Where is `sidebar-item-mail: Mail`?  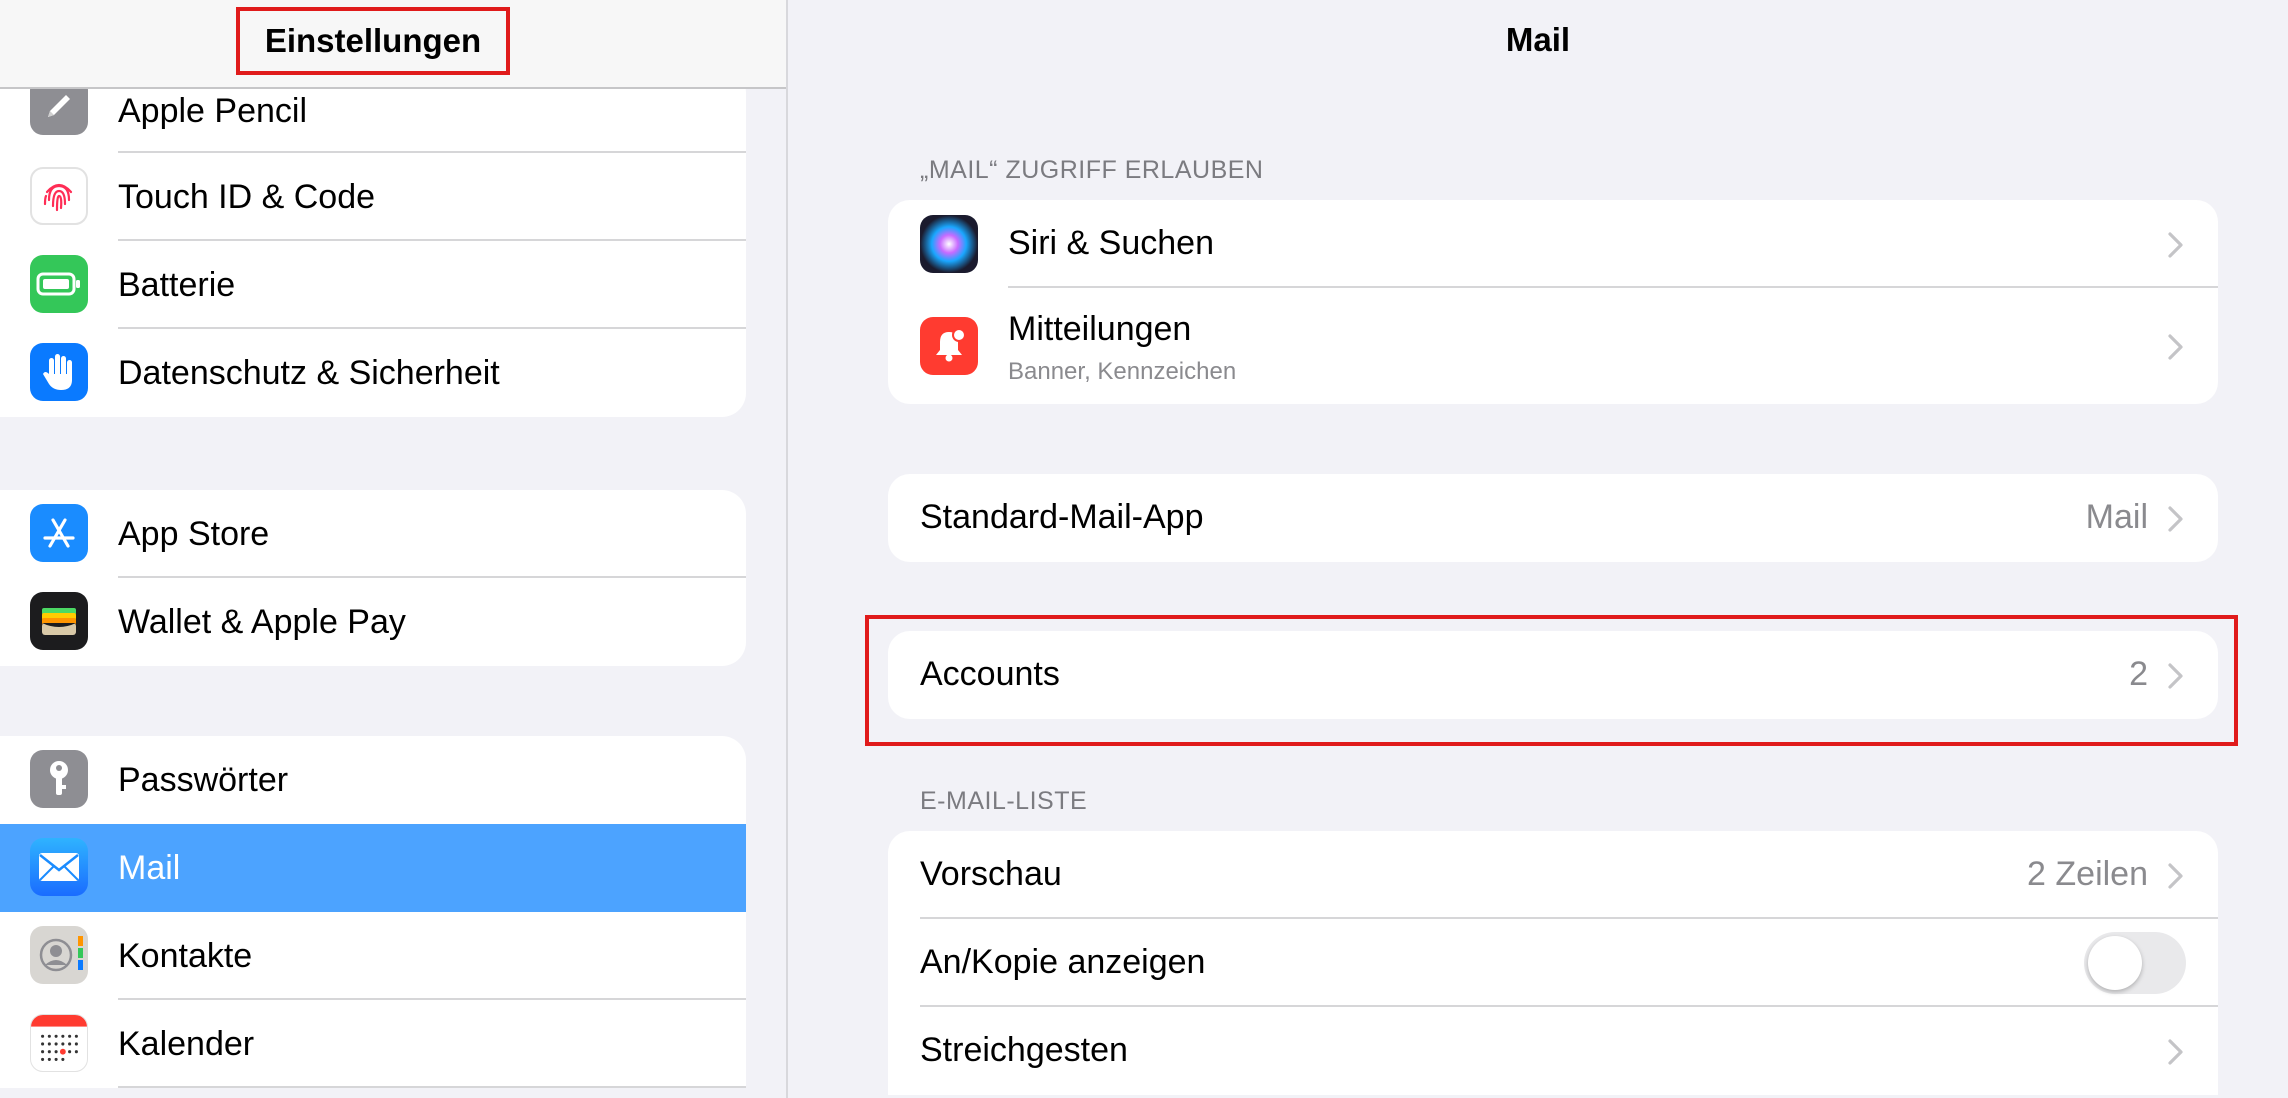 sidebar-item-mail: Mail is located at coordinates (373, 868).